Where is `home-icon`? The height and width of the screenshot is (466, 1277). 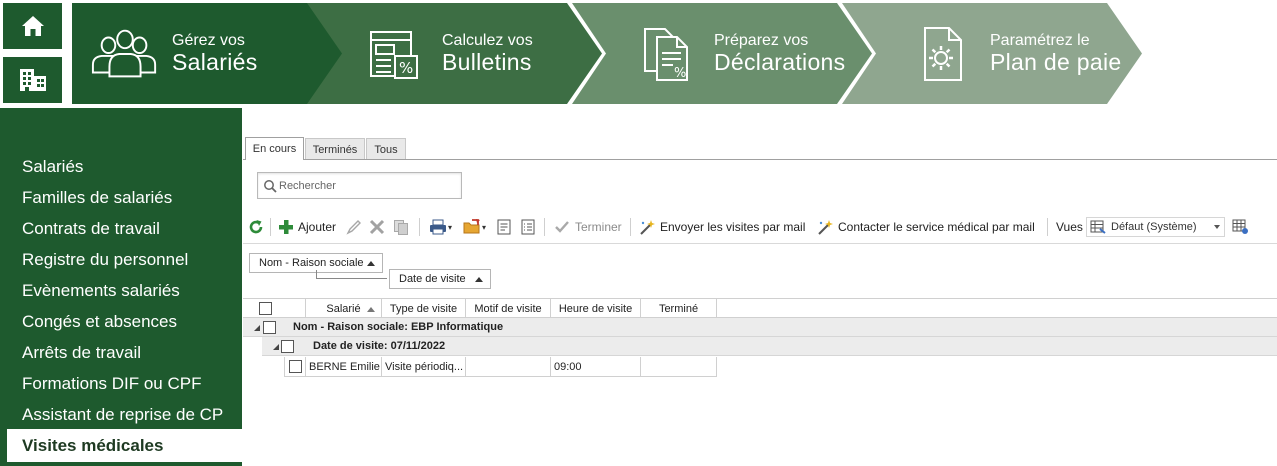 home-icon is located at coordinates (32, 26).